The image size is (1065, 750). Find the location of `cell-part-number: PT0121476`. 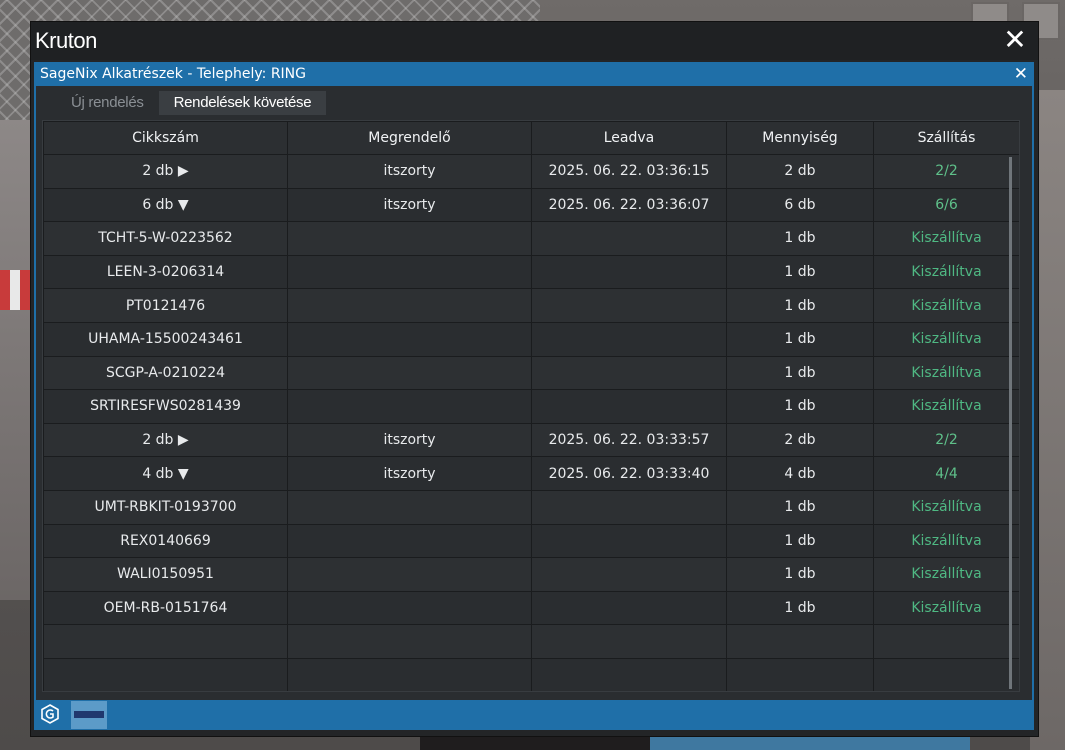

cell-part-number: PT0121476 is located at coordinates (165, 305).